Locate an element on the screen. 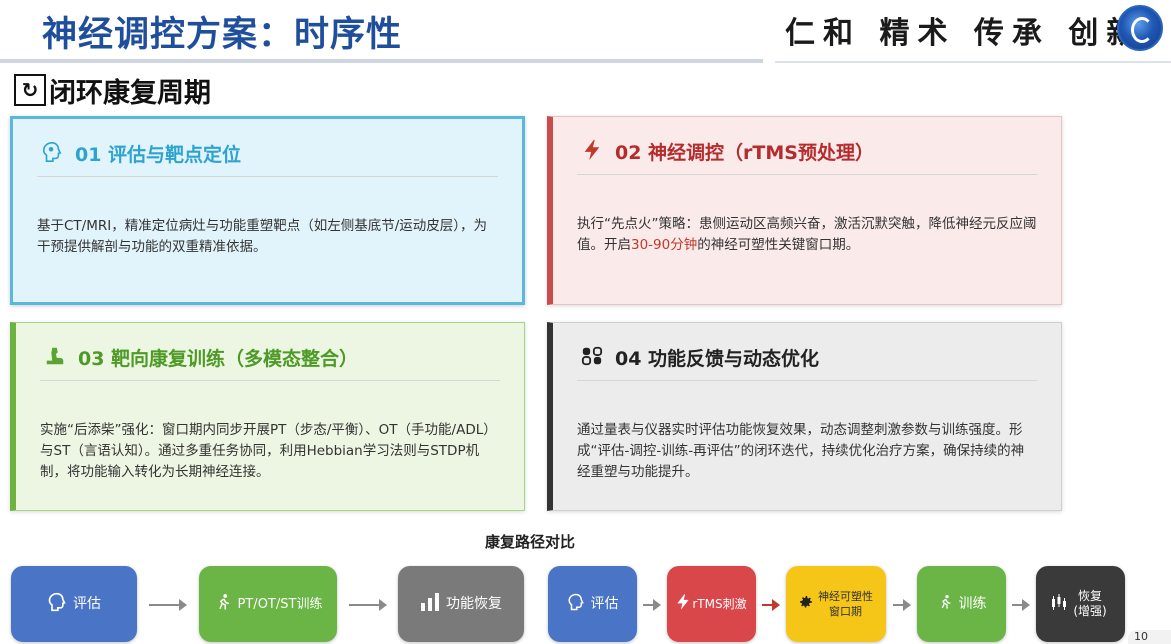 The width and height of the screenshot is (1171, 644). hospital-slogan: 仁和 精术 传承 创新 is located at coordinates (965, 33).